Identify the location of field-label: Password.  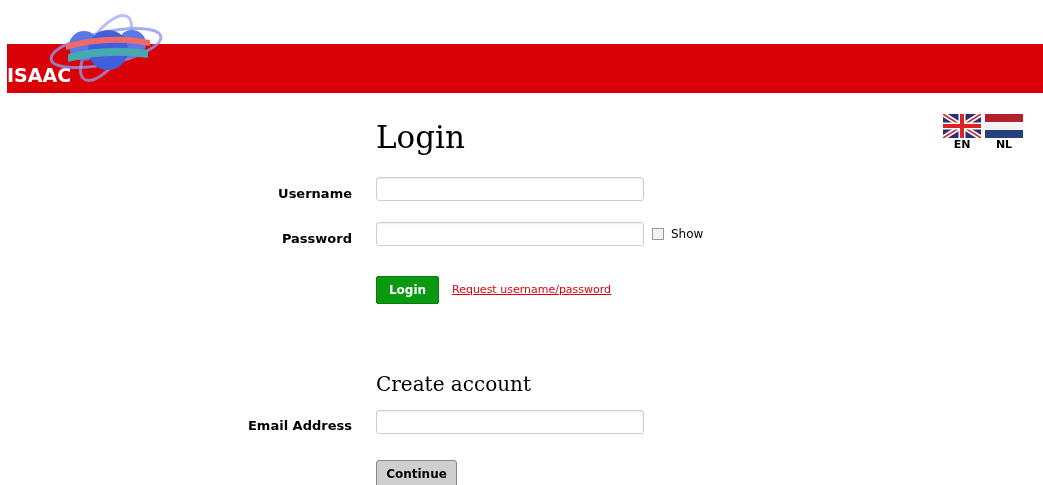
(316, 238).